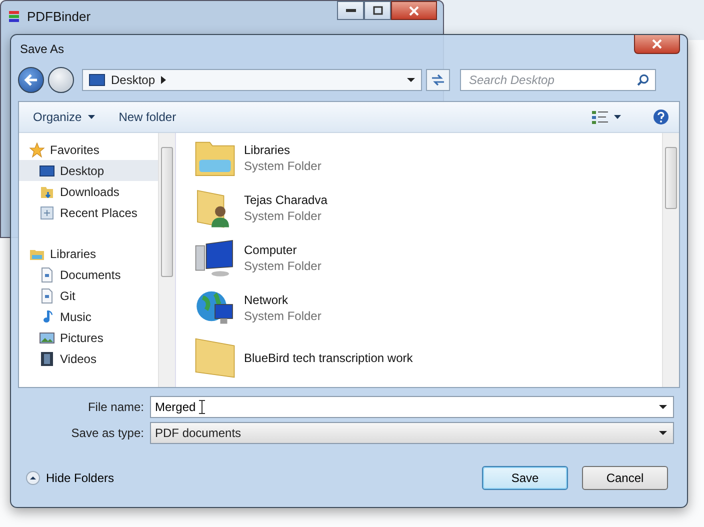 This screenshot has width=704, height=527. What do you see at coordinates (88, 274) in the screenshot?
I see `nav-item: Documents` at bounding box center [88, 274].